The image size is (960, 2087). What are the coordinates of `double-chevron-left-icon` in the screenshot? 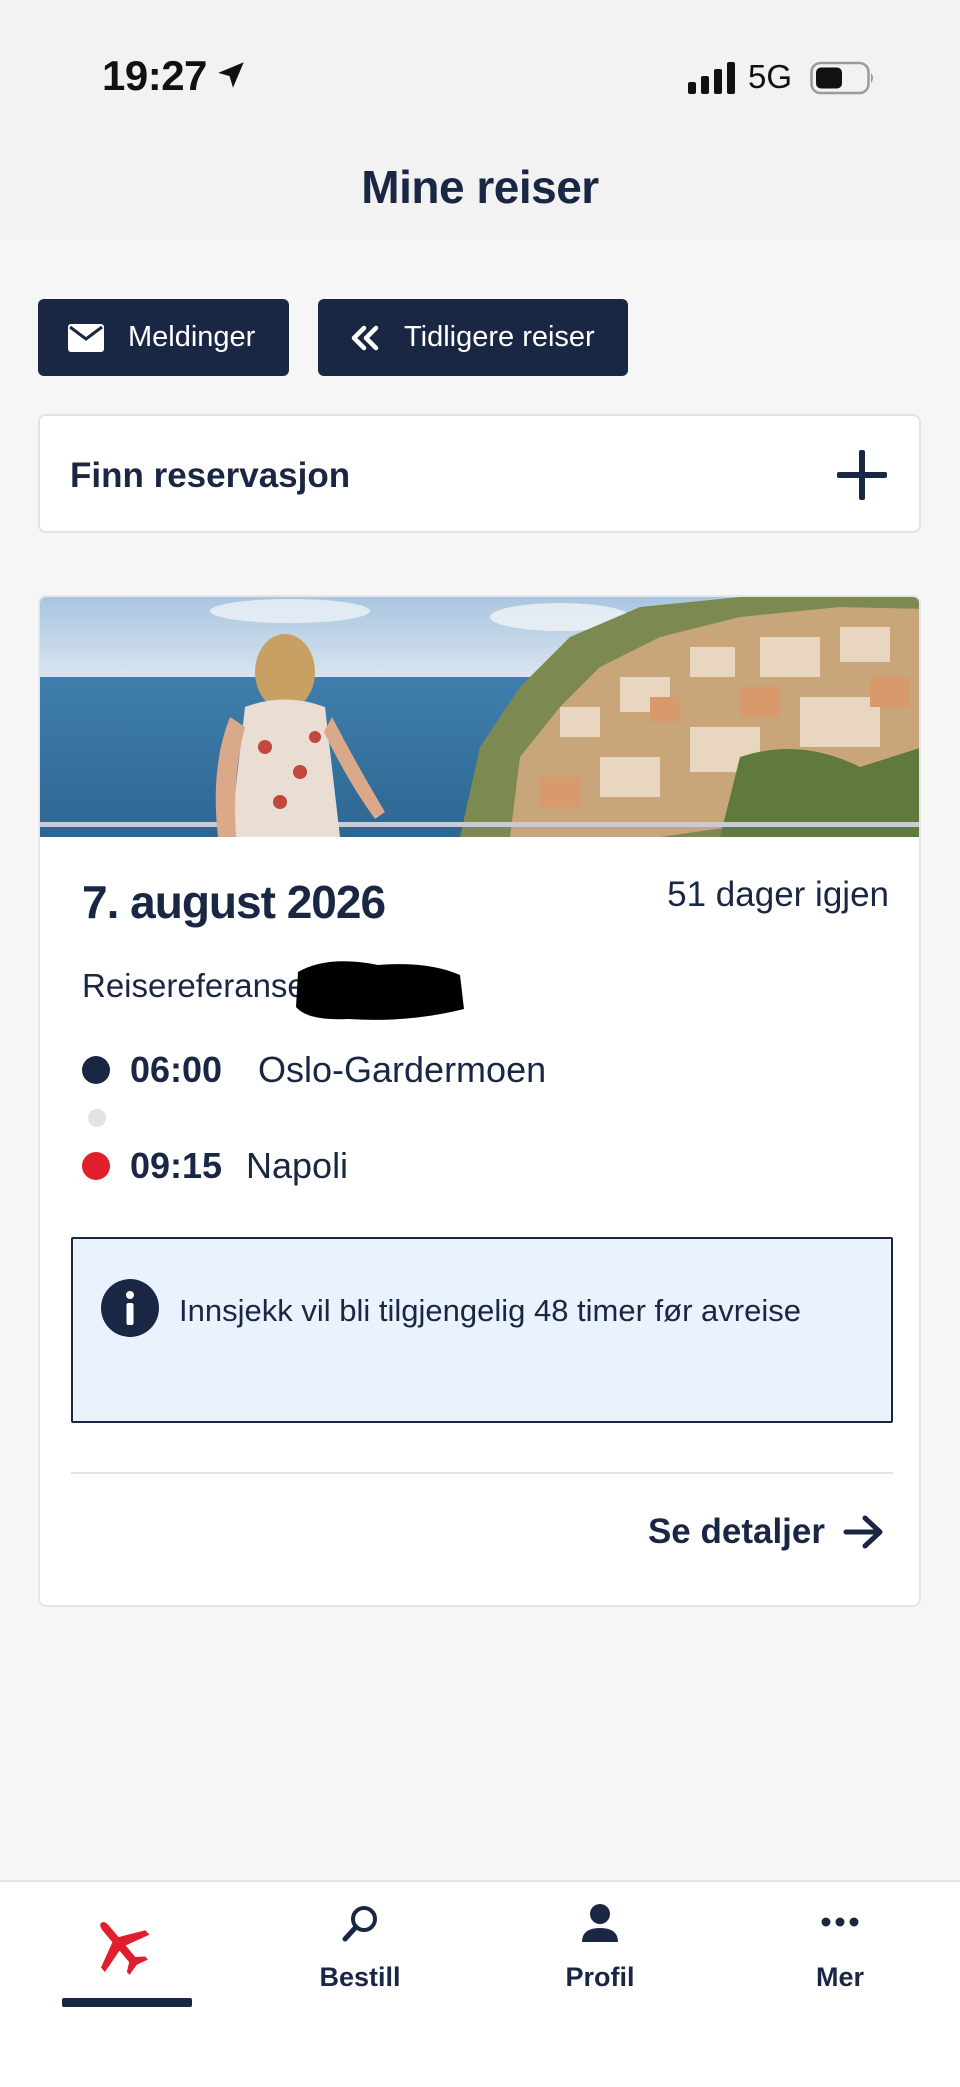 It's located at (365, 337).